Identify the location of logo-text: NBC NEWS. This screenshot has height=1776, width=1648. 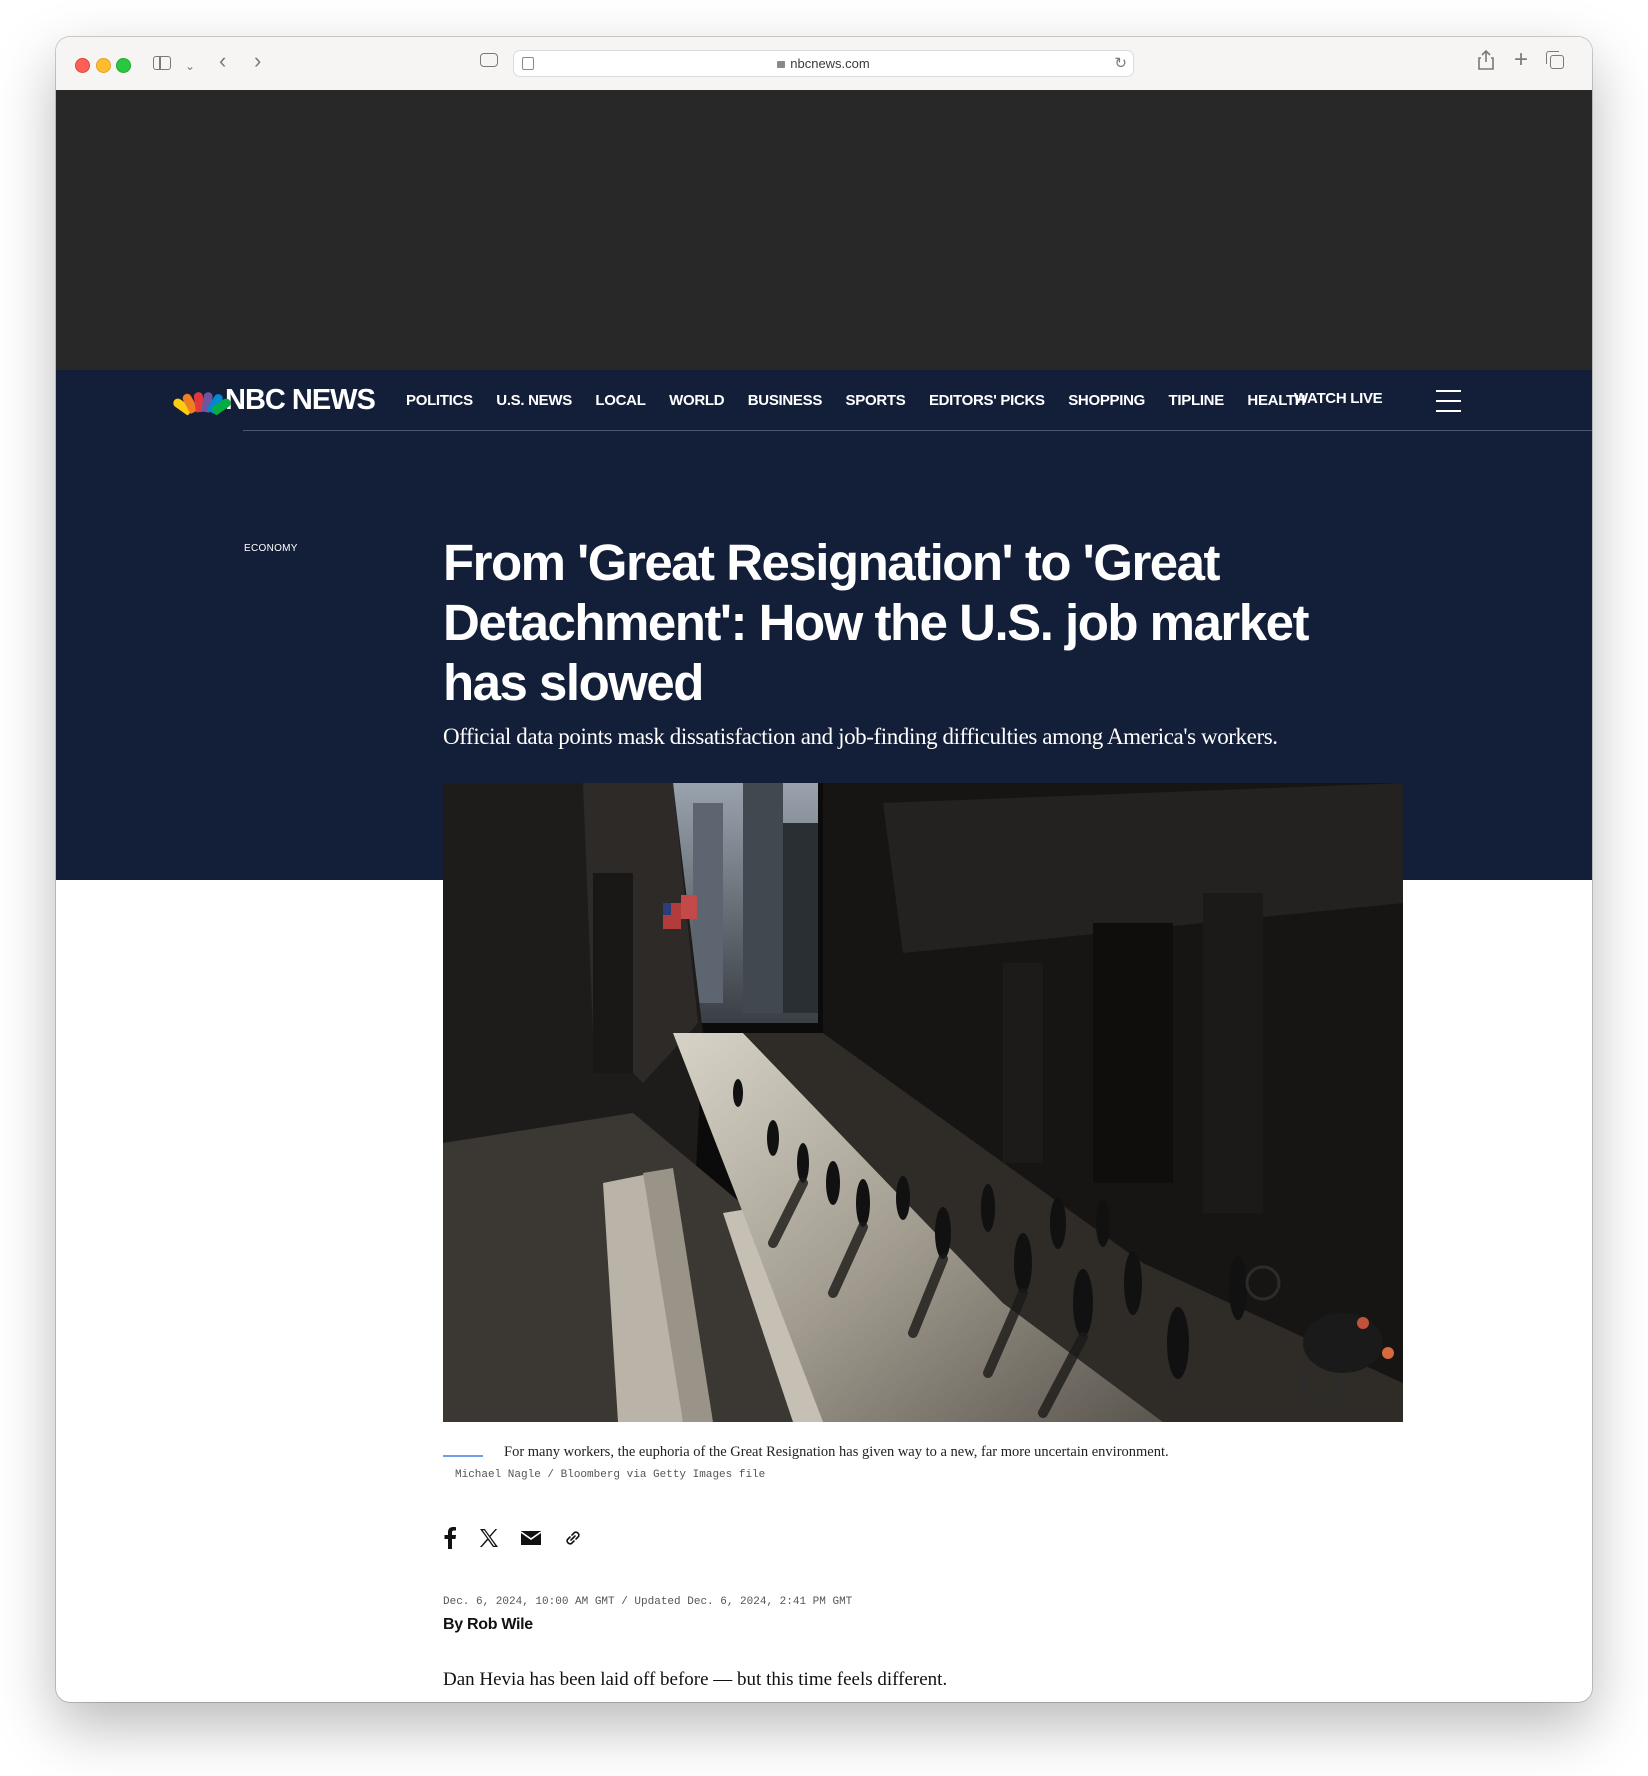
(300, 399).